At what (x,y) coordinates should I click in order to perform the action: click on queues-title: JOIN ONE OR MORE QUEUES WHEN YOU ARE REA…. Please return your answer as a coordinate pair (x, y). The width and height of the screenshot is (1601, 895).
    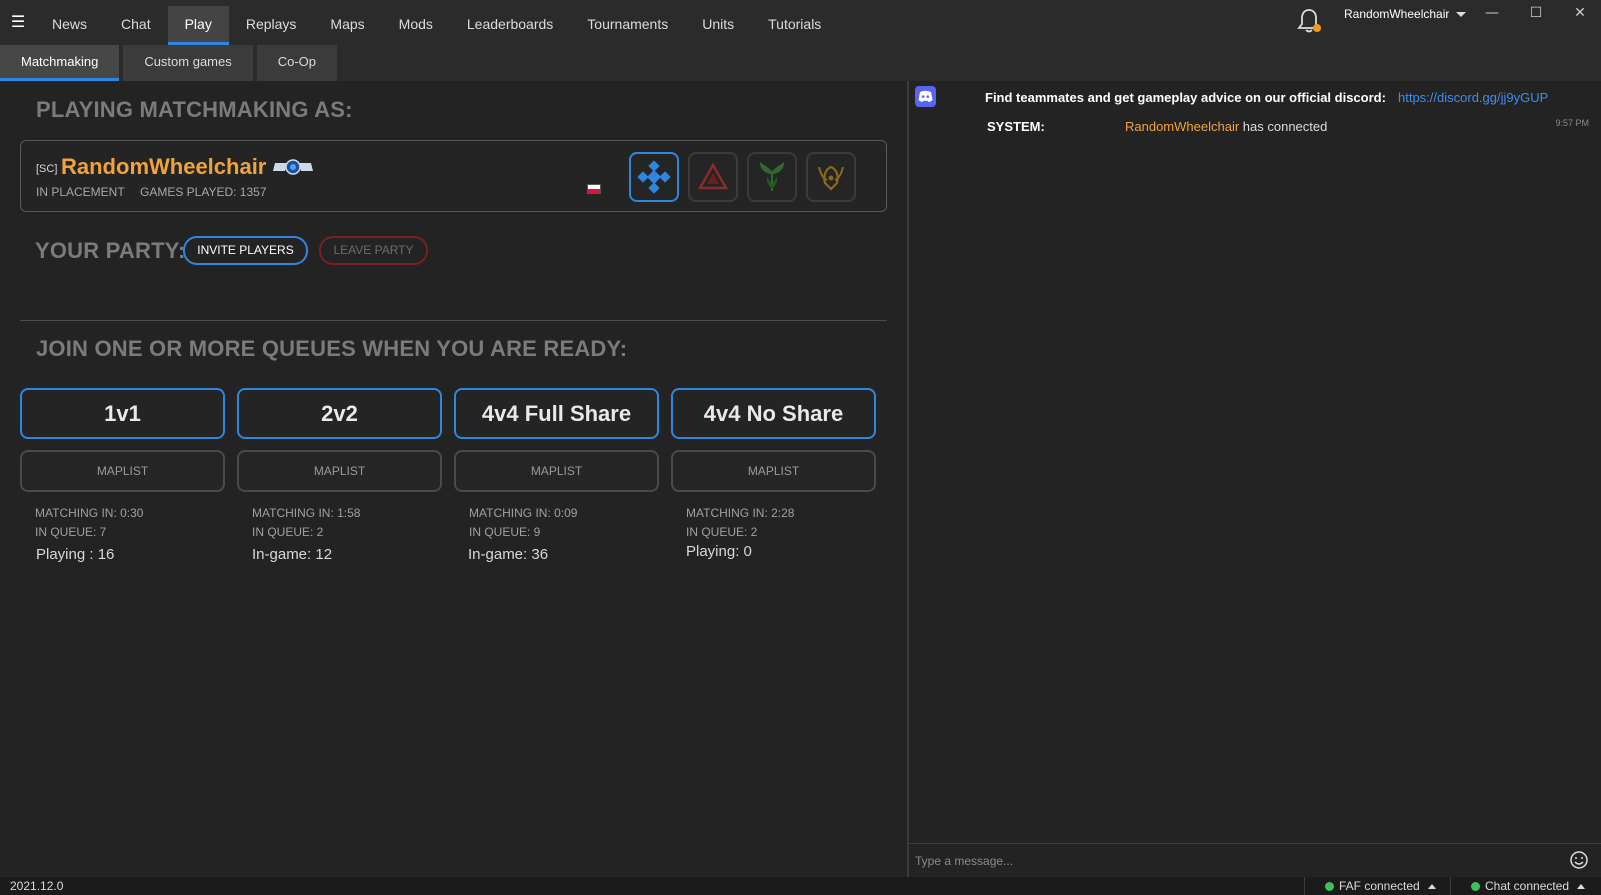
    Looking at the image, I should click on (332, 348).